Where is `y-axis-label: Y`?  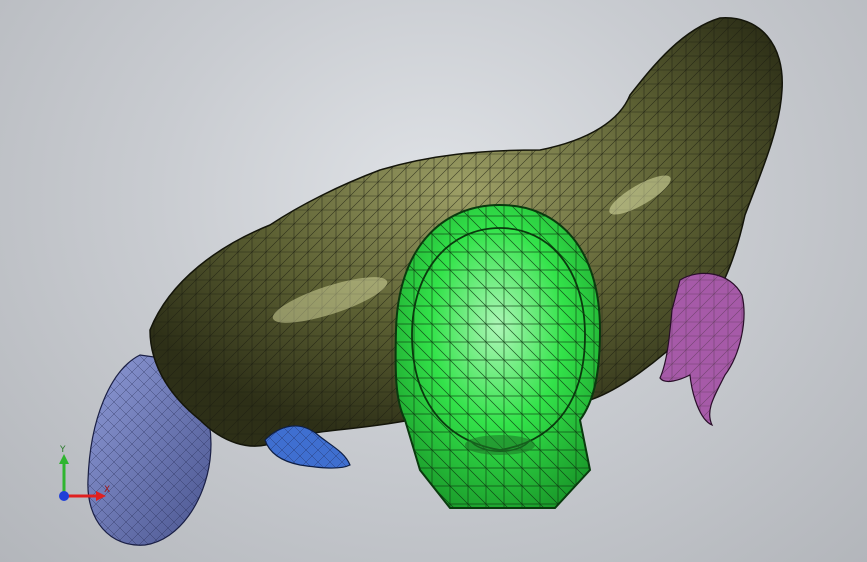
y-axis-label: Y is located at coordinates (62, 450).